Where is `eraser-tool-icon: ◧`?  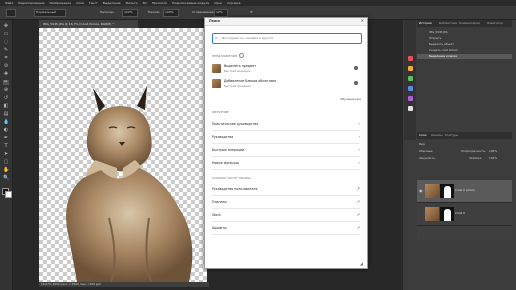
eraser-tool-icon: ◧ is located at coordinates (6, 106).